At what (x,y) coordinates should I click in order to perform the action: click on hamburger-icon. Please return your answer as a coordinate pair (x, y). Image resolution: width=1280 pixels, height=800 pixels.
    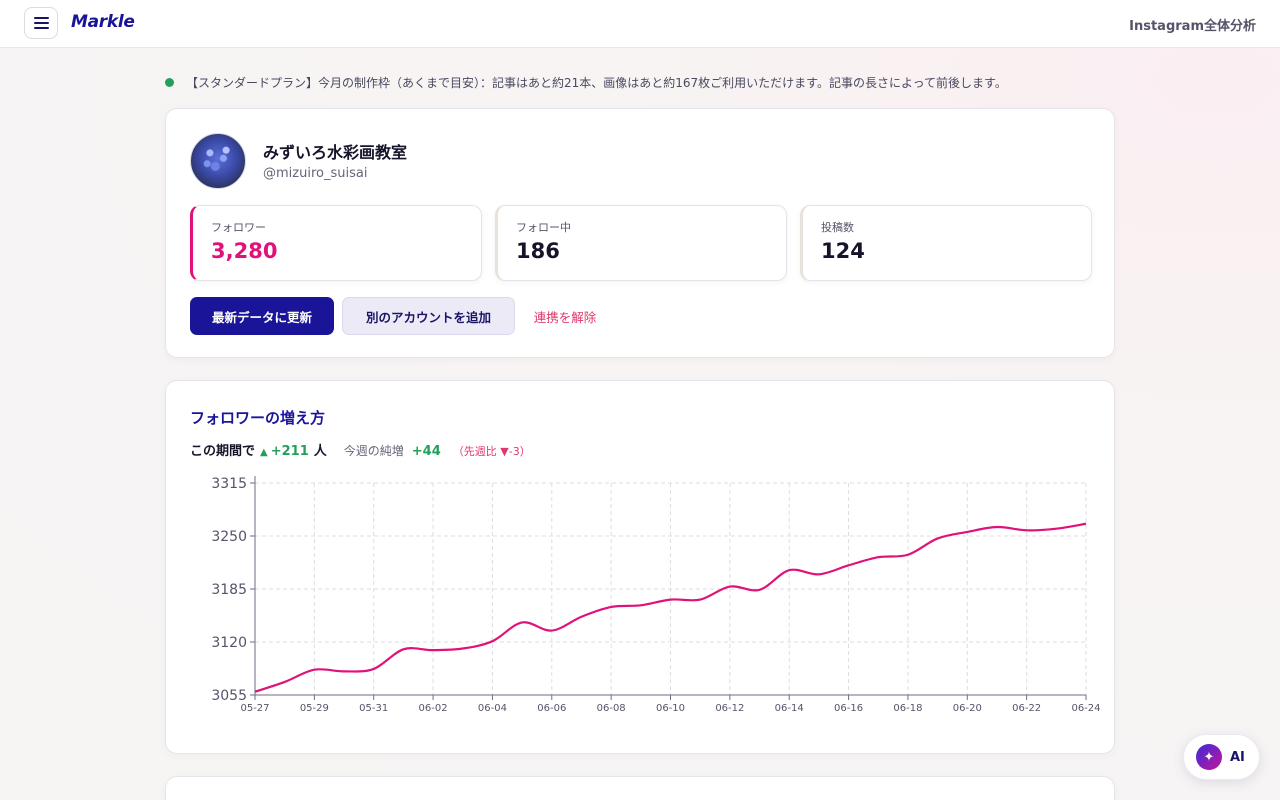
    Looking at the image, I should click on (41, 23).